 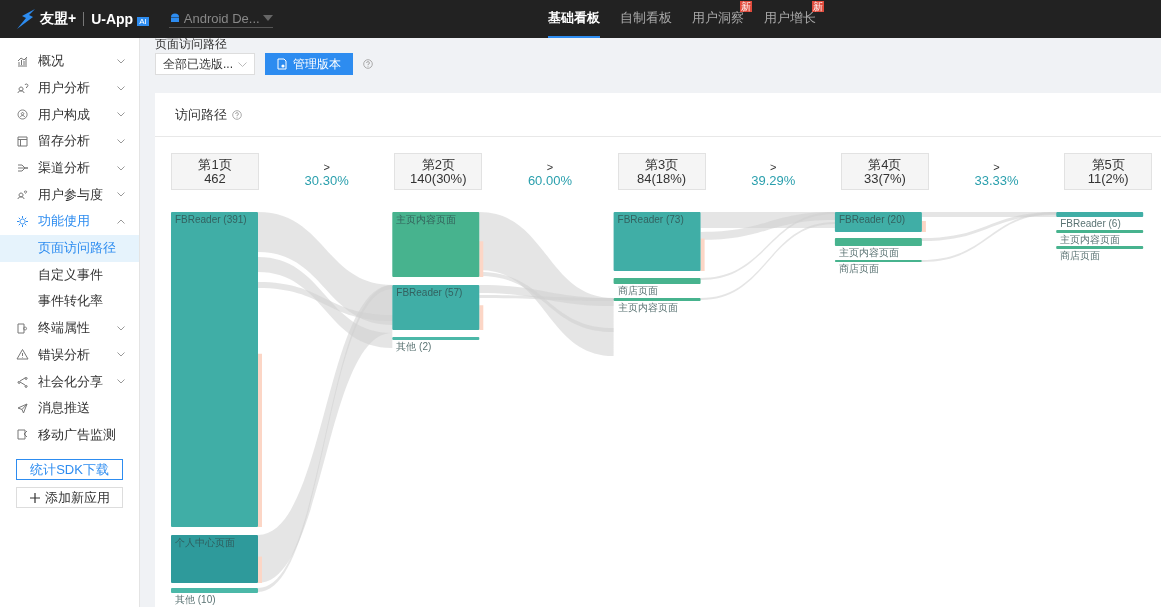 What do you see at coordinates (69, 328) in the screenshot?
I see `sidebar-item: 终端属性` at bounding box center [69, 328].